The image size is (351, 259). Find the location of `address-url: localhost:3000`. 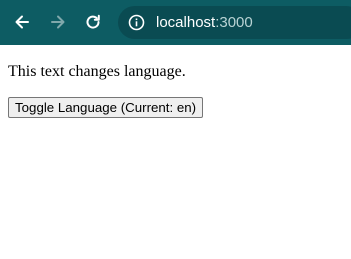

address-url: localhost:3000 is located at coordinates (204, 22).